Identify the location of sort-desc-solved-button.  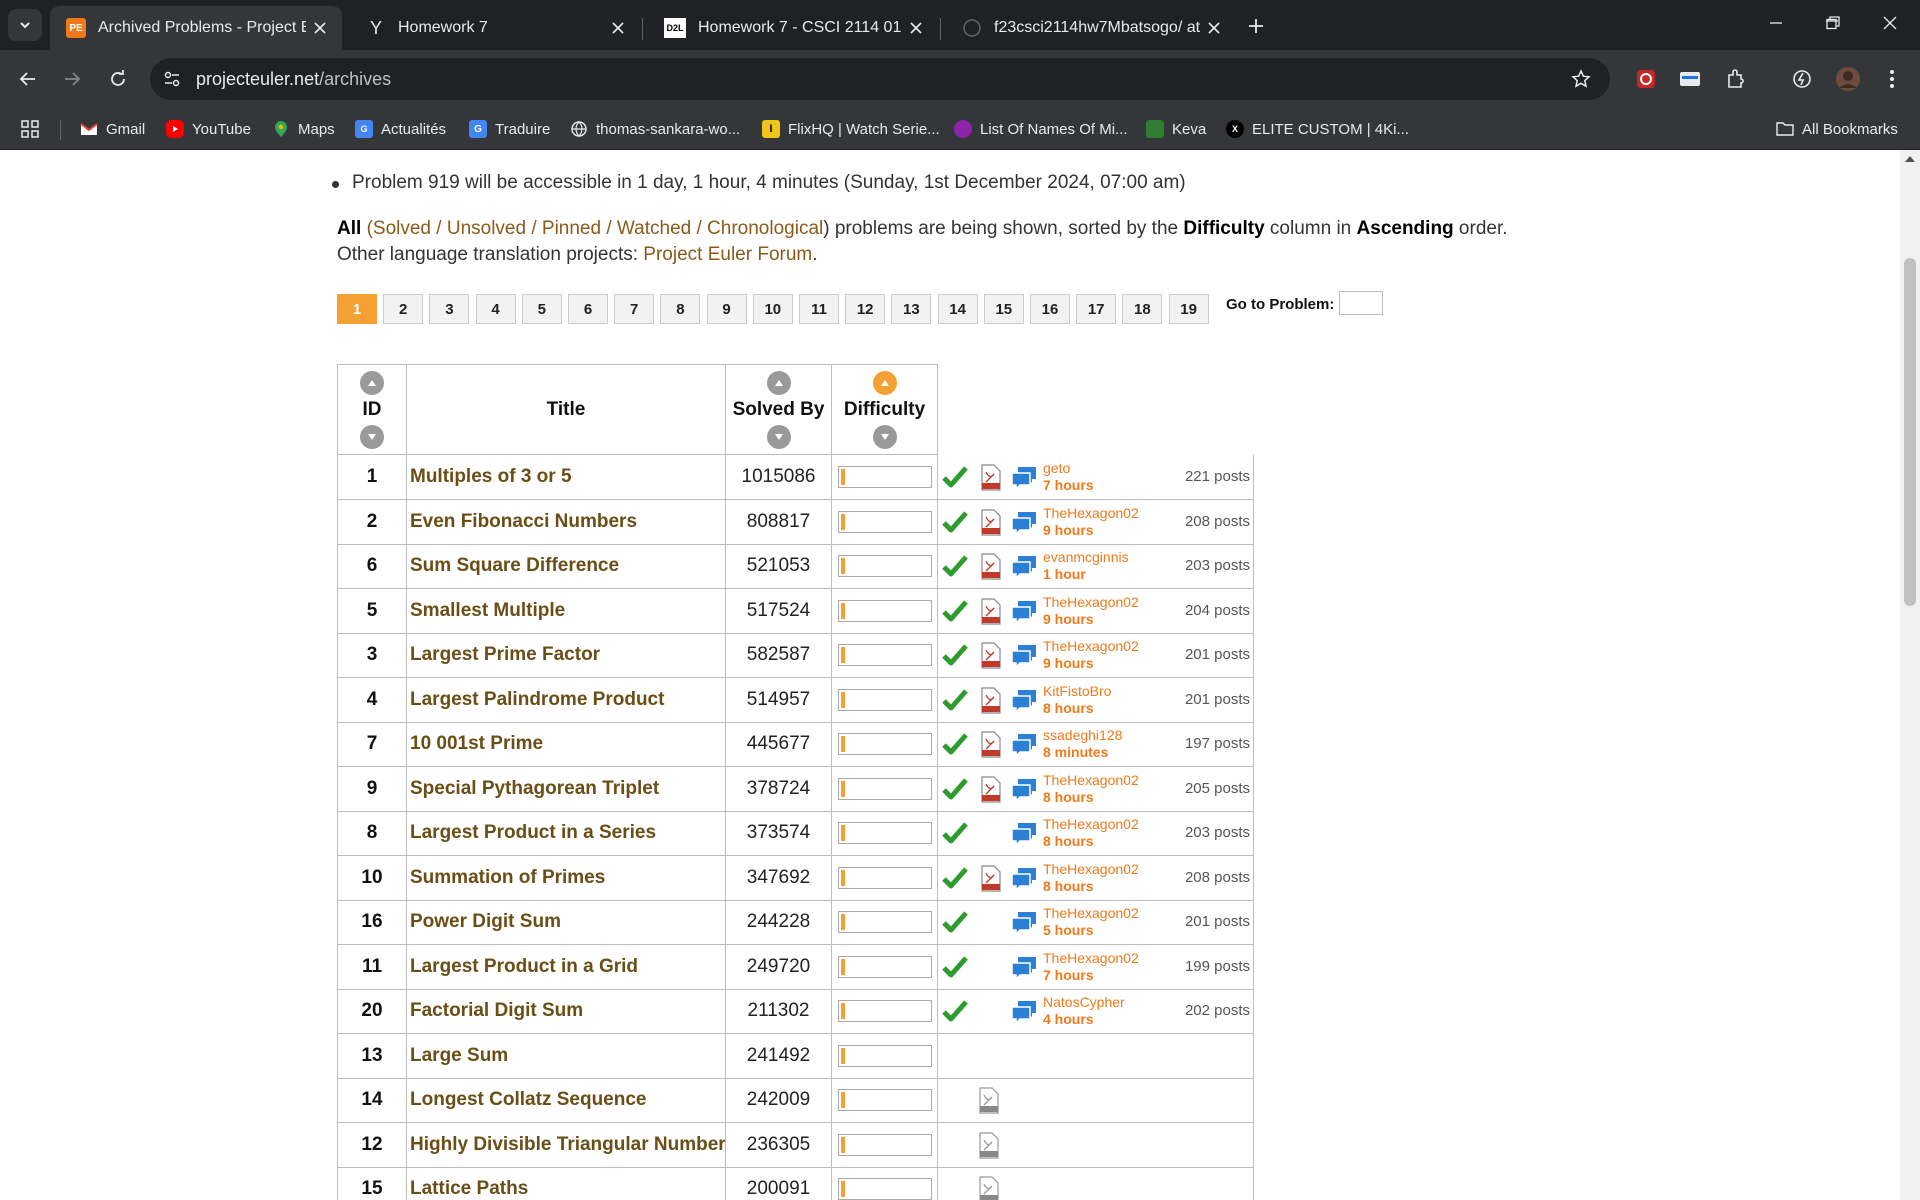
(778, 436).